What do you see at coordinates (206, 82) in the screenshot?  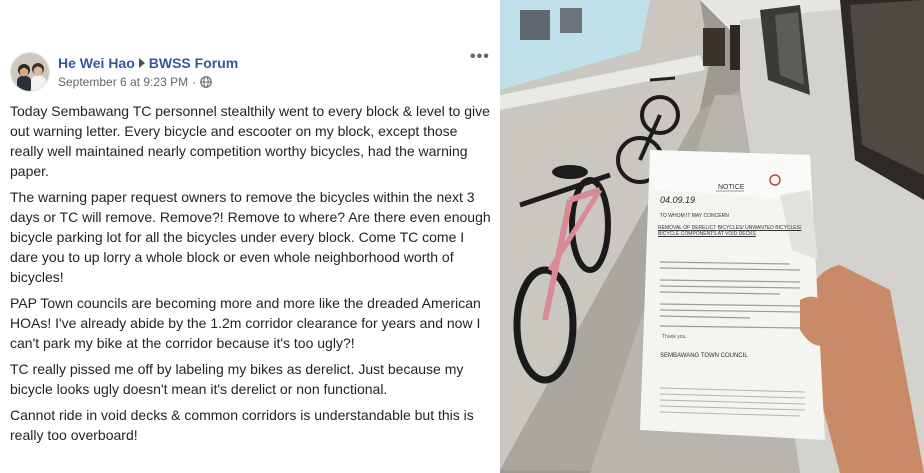 I see `globe-icon` at bounding box center [206, 82].